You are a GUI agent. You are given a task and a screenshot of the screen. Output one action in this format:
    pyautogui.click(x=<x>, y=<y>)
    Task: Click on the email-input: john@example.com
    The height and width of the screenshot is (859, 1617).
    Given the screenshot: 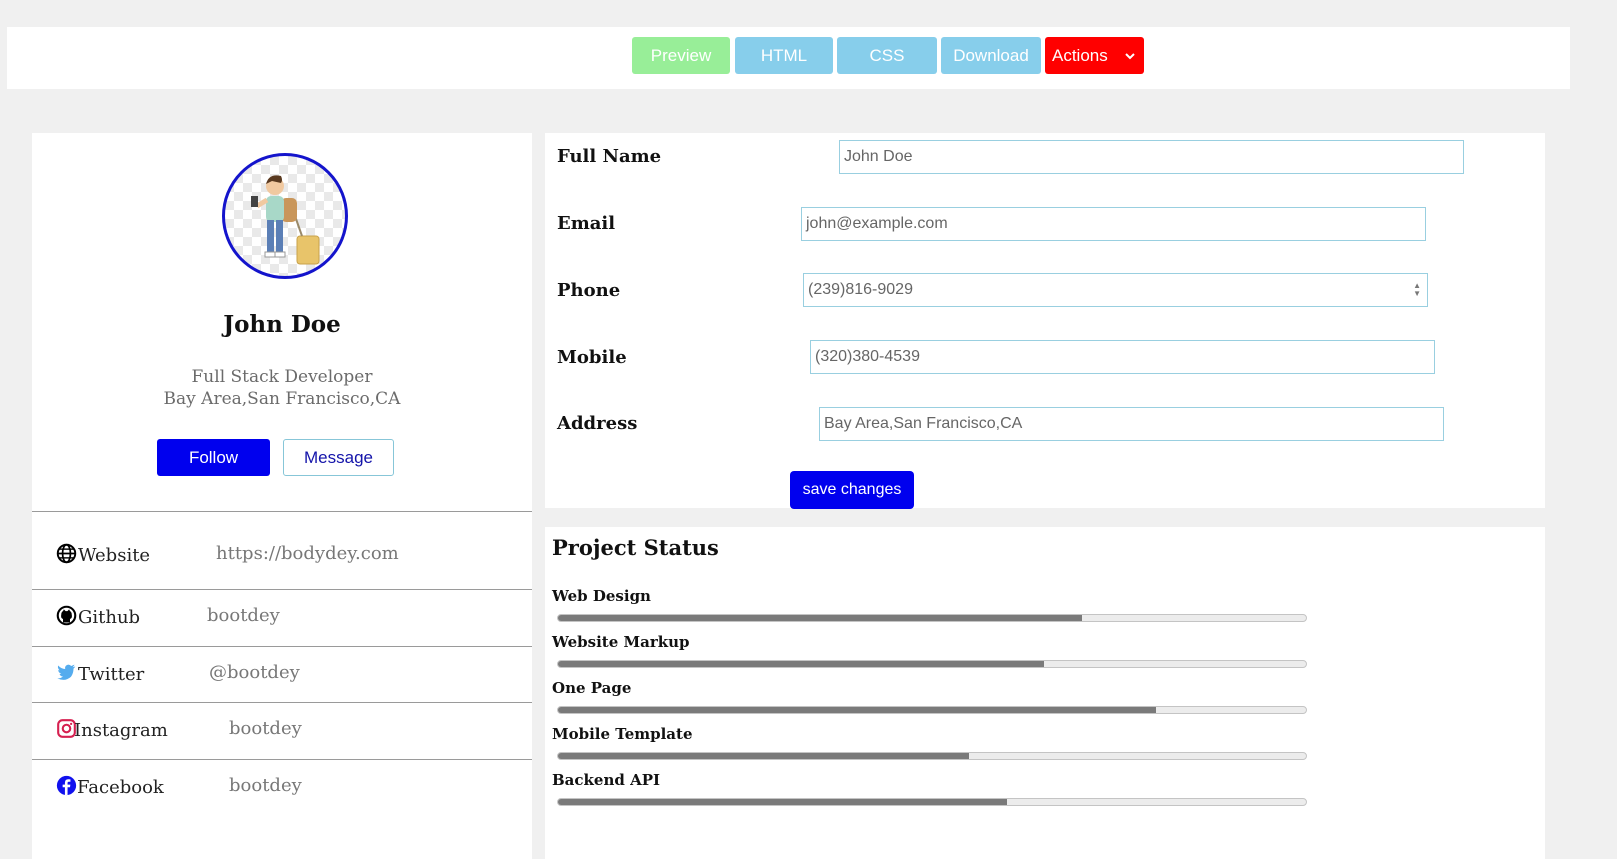 What is the action you would take?
    pyautogui.click(x=1113, y=224)
    